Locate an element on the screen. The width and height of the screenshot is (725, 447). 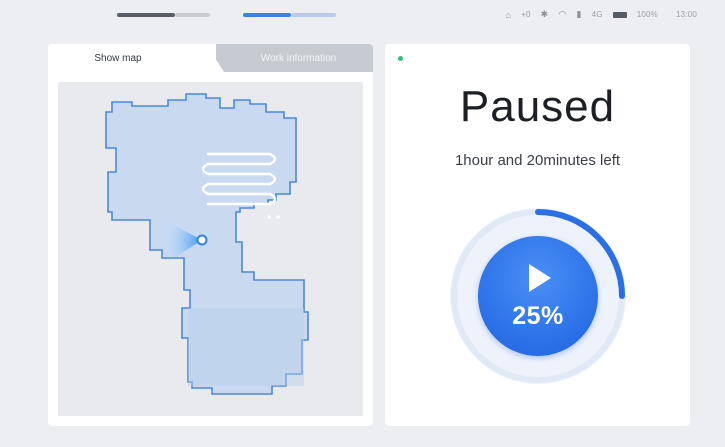
robot-icon: ⌂ is located at coordinates (508, 14).